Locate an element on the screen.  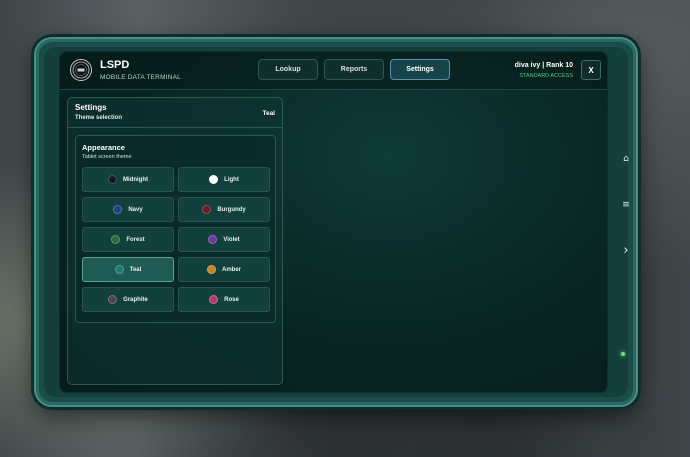
user-identity: diva ivy | Rank 10 is located at coordinates (543, 65).